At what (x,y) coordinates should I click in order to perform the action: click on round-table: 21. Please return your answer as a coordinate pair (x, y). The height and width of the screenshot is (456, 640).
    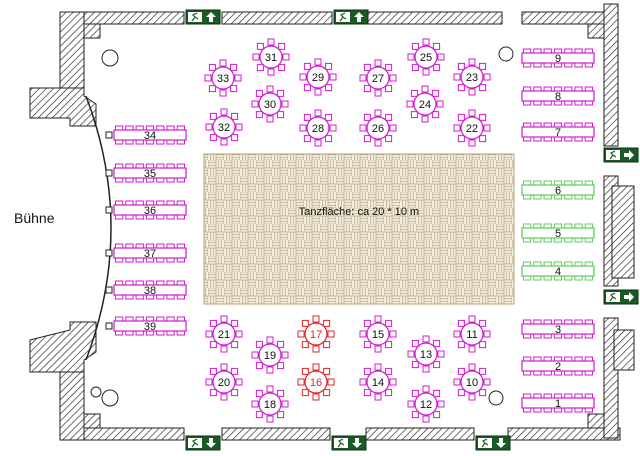
    Looking at the image, I should click on (224, 334).